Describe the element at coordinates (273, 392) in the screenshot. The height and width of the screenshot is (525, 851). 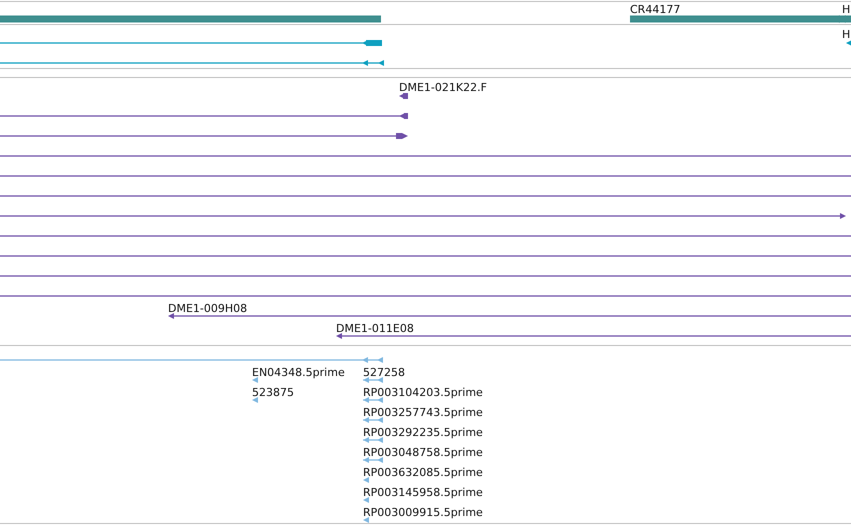
I see `feature-label: 523875` at that location.